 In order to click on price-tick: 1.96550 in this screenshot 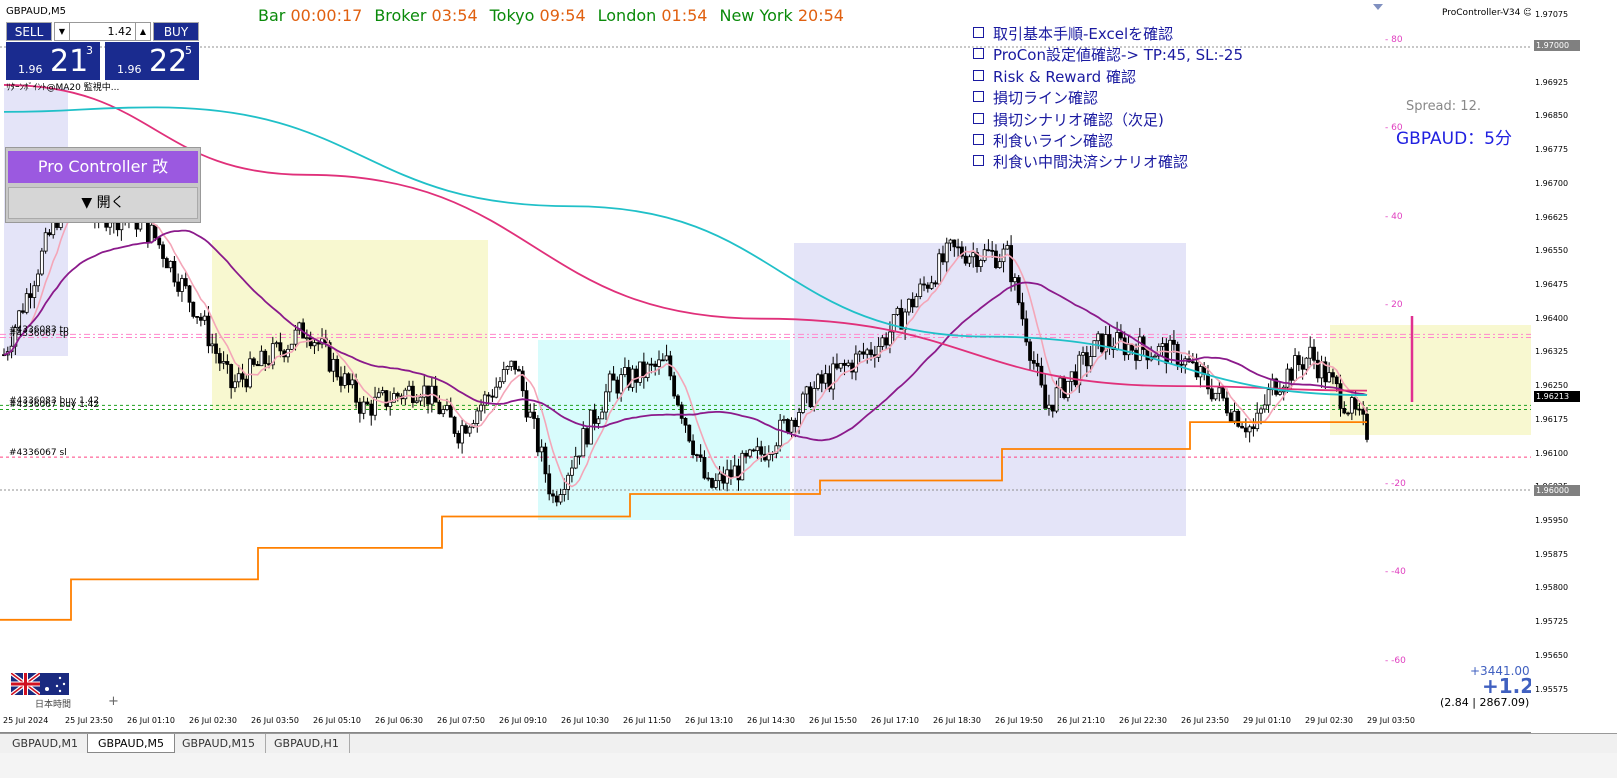, I will do `click(1552, 251)`.